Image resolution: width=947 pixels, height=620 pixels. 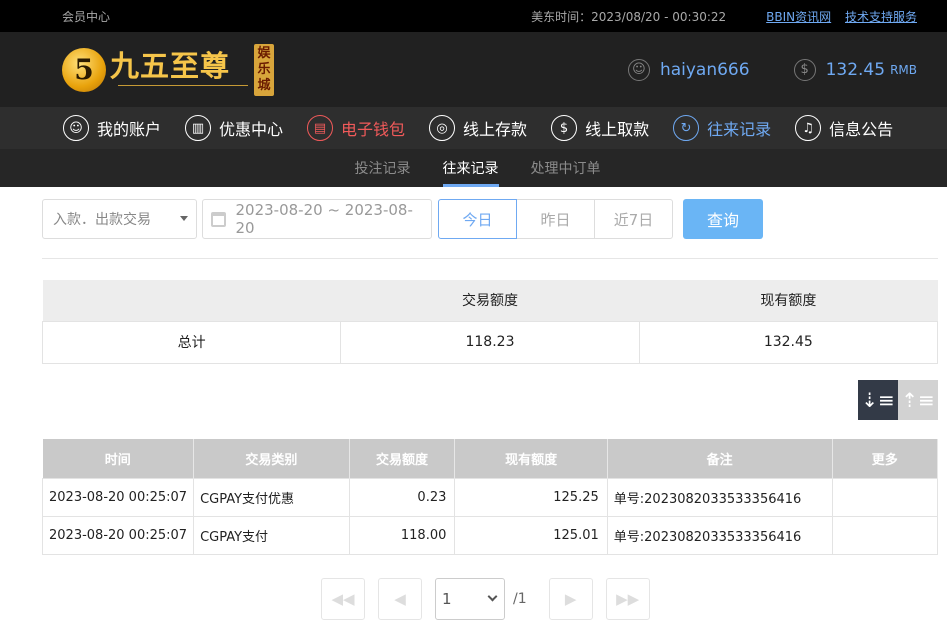 I want to click on nav-my-account: ☺ 我的账户, so click(x=112, y=128).